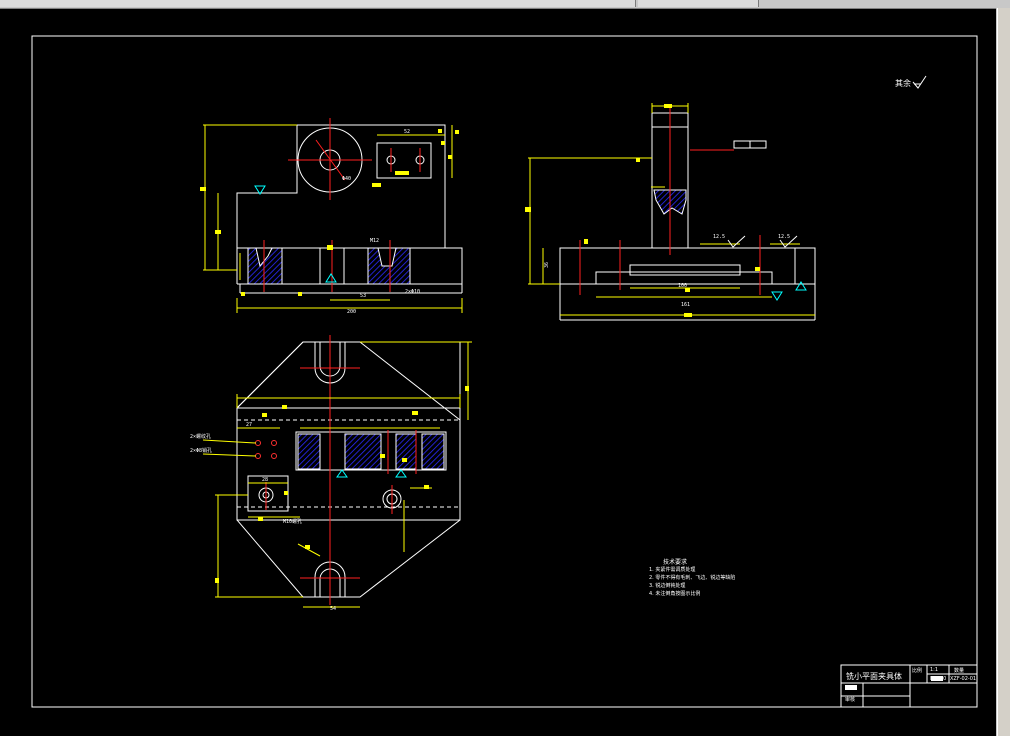  I want to click on side-ra-b: 12.5, so click(784, 237).